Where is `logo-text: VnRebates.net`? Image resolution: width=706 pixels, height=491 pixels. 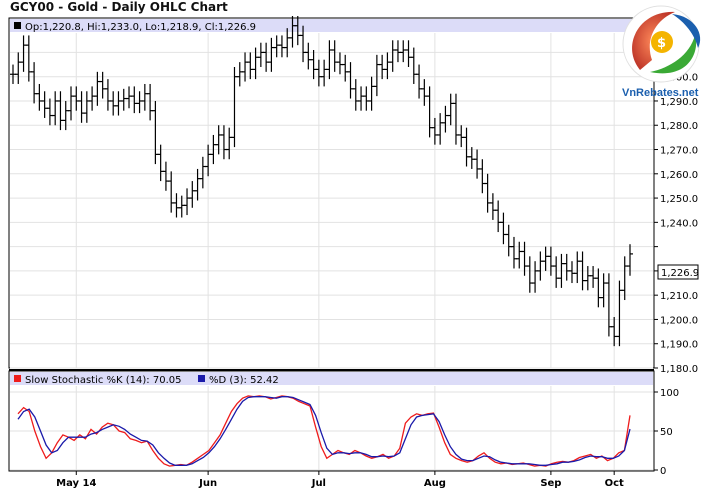
logo-text: VnRebates.net is located at coordinates (660, 93).